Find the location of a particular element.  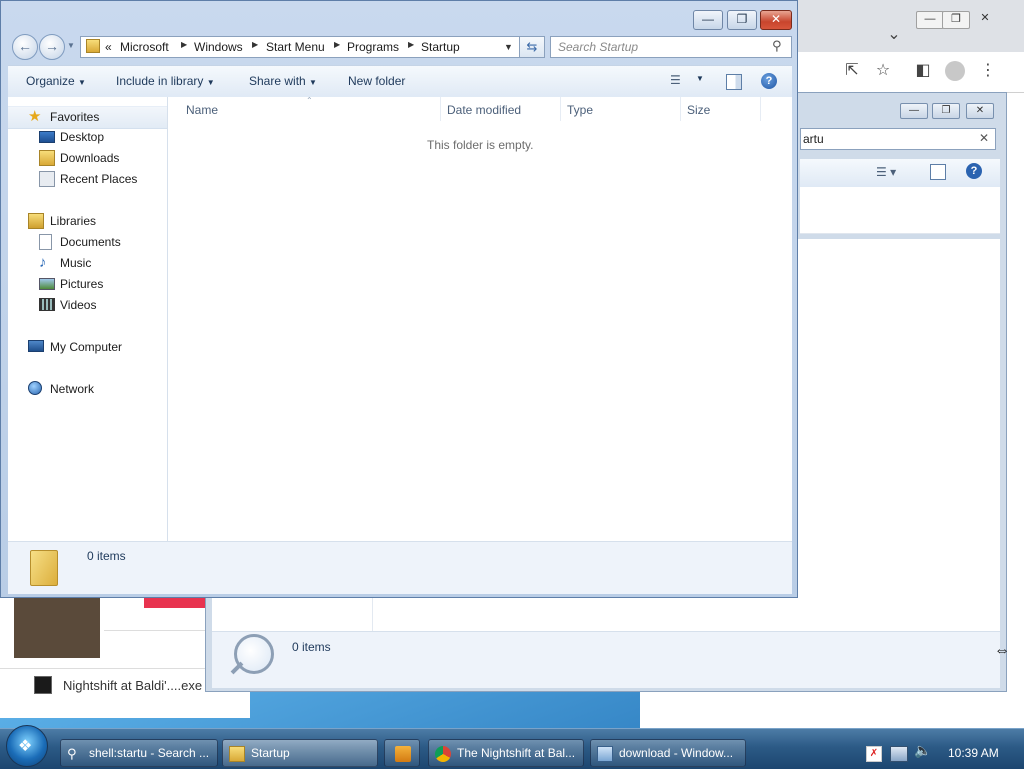

nav-item-documents: Documents is located at coordinates (87, 242).